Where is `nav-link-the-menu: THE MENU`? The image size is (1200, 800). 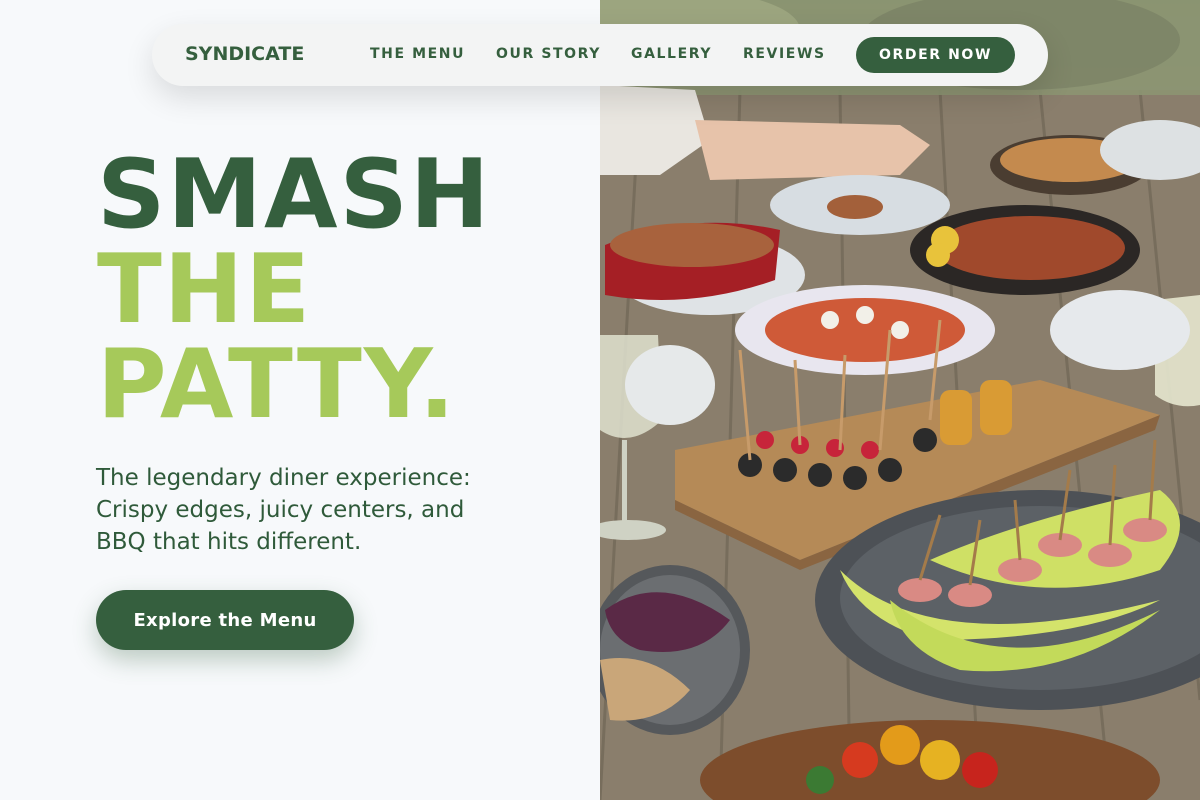 nav-link-the-menu: THE MENU is located at coordinates (417, 54).